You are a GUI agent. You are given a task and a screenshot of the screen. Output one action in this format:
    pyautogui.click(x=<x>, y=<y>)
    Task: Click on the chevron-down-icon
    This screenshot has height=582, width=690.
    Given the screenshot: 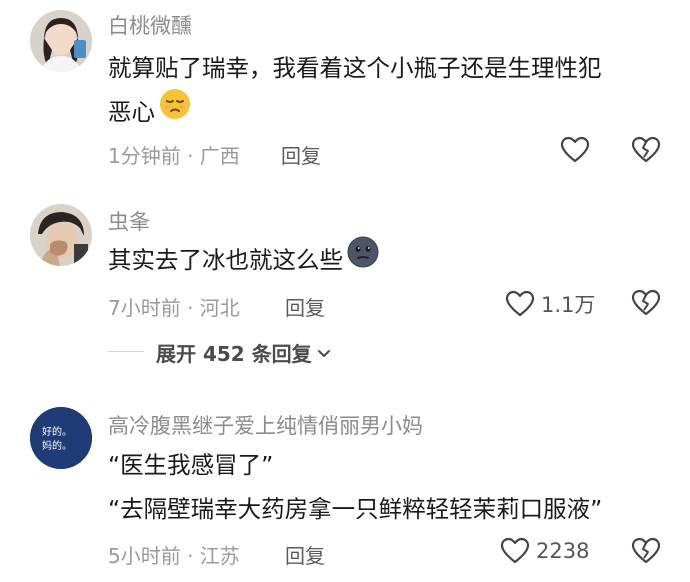 What is the action you would take?
    pyautogui.click(x=323, y=353)
    